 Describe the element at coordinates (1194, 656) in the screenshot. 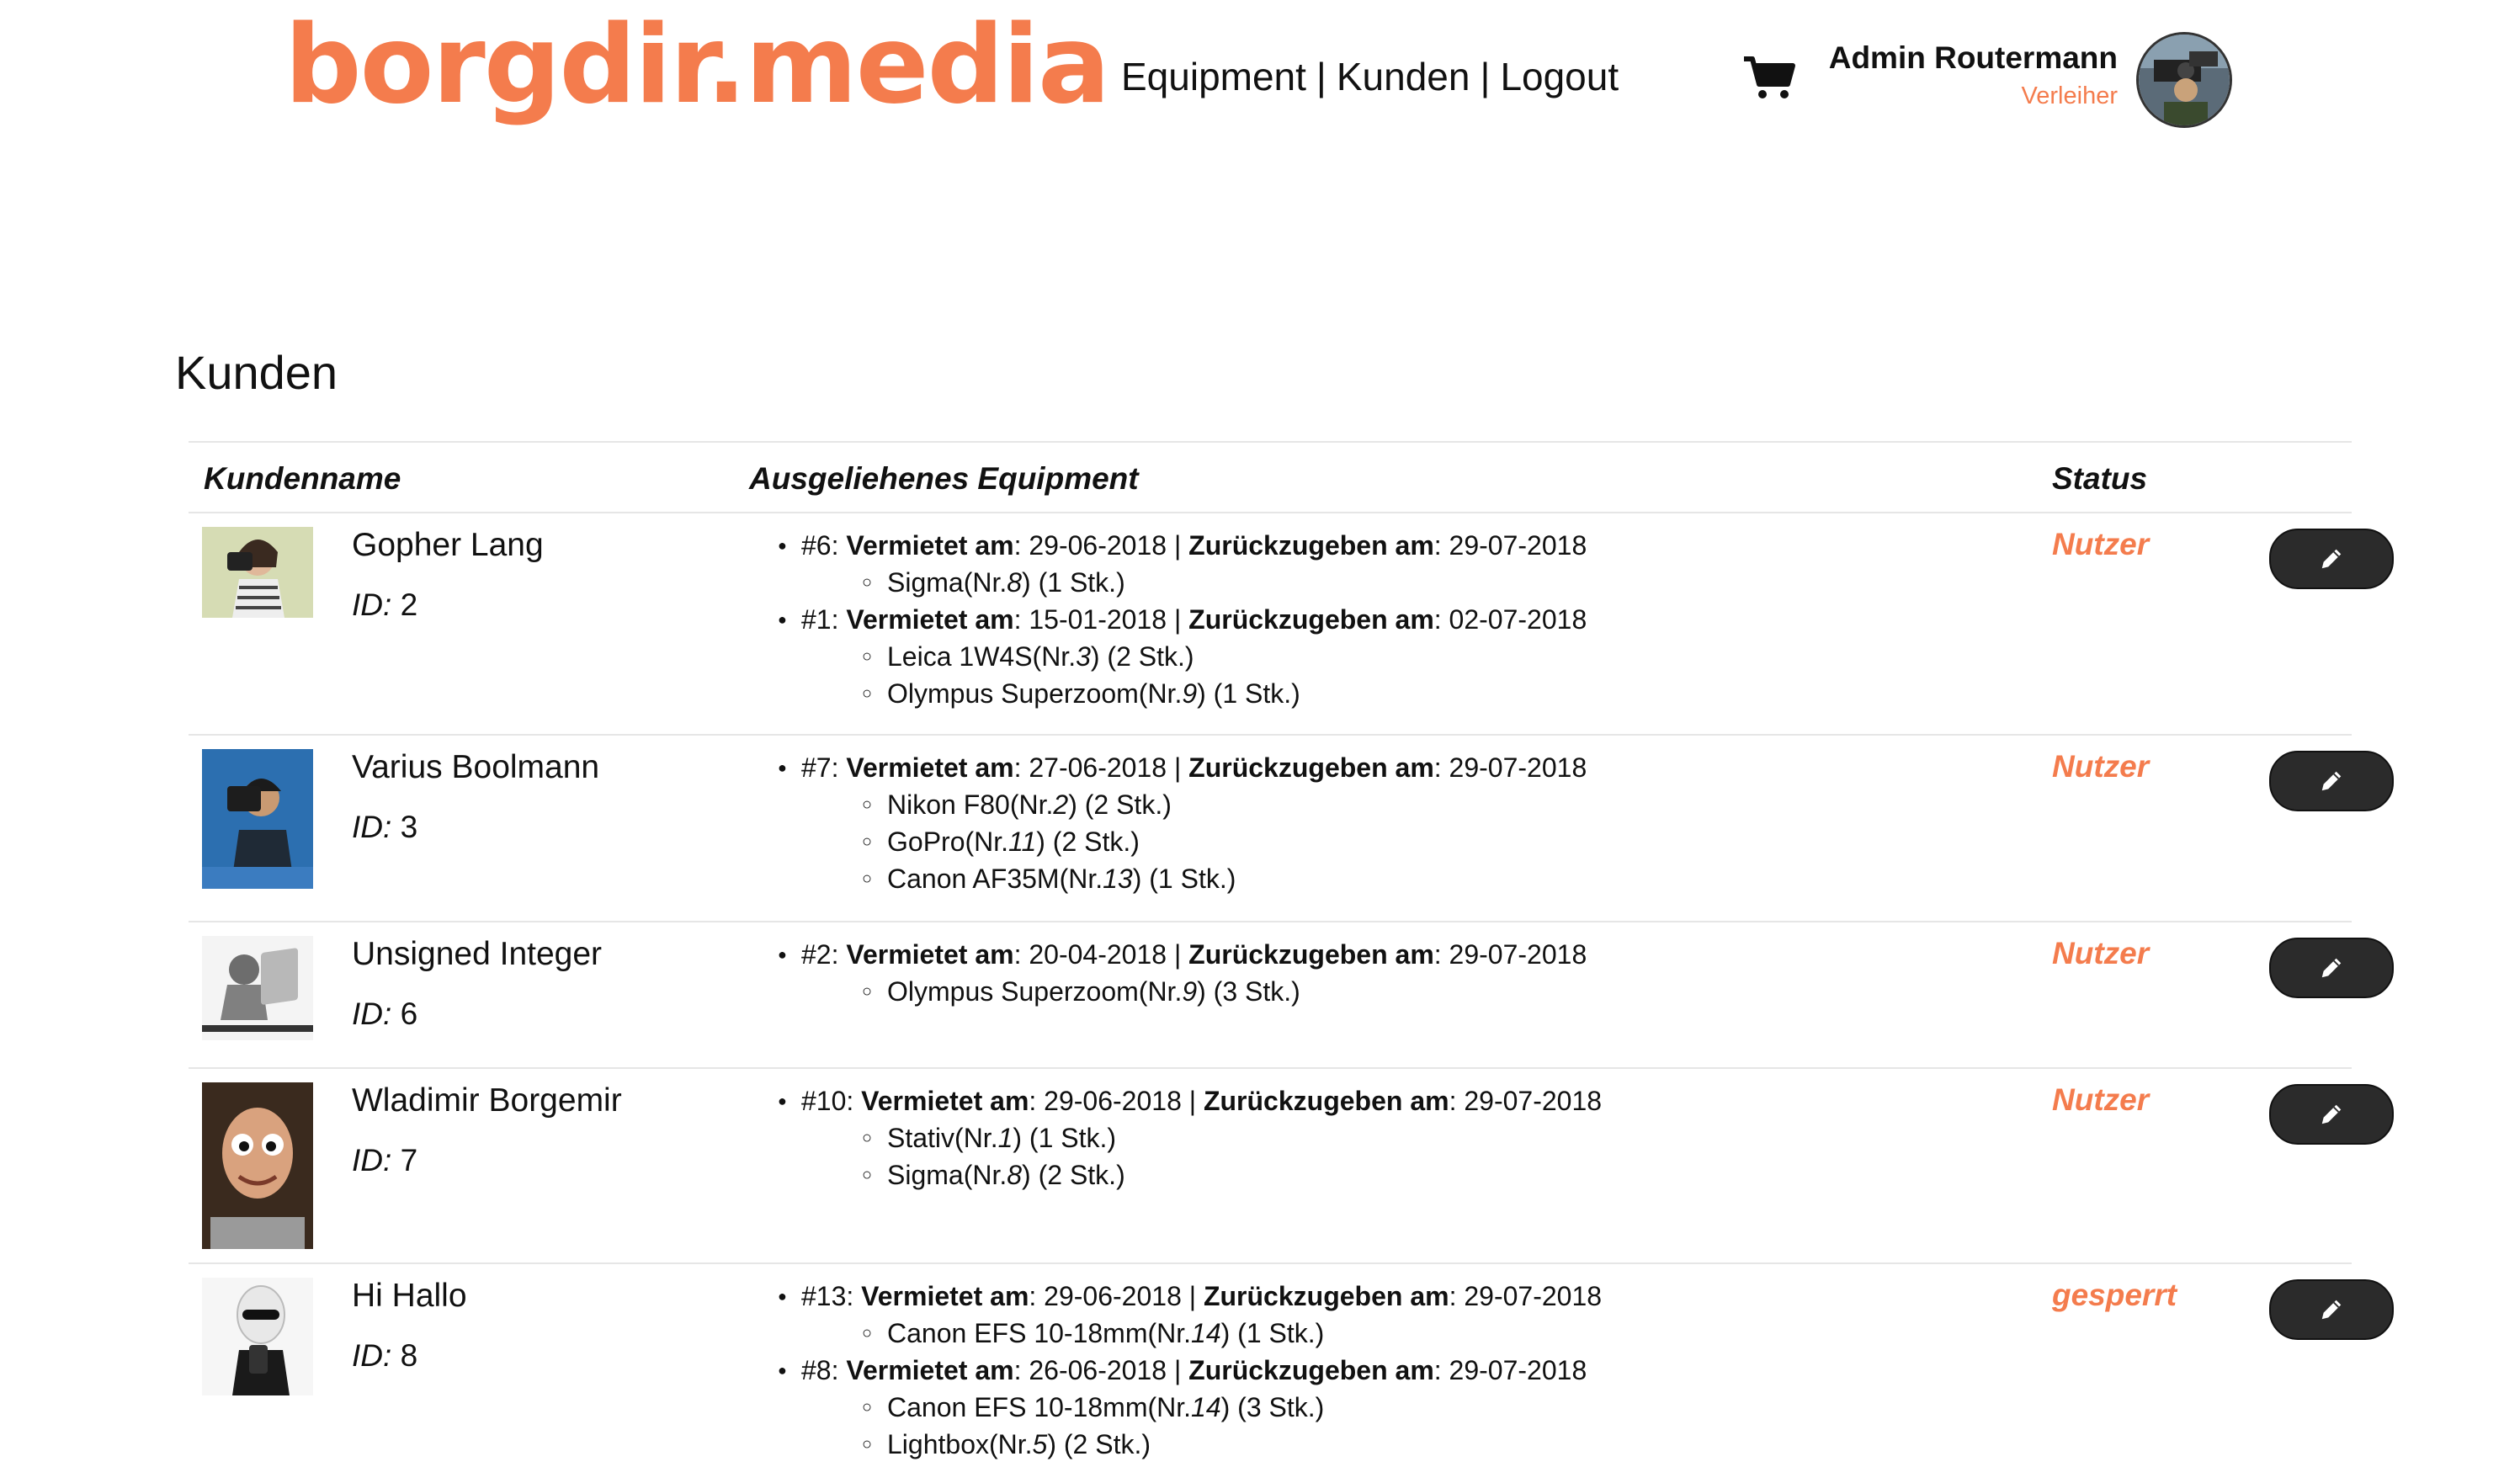

I see `rental-item: Leica 1W4S(Nr.3) (2 Stk.)` at that location.